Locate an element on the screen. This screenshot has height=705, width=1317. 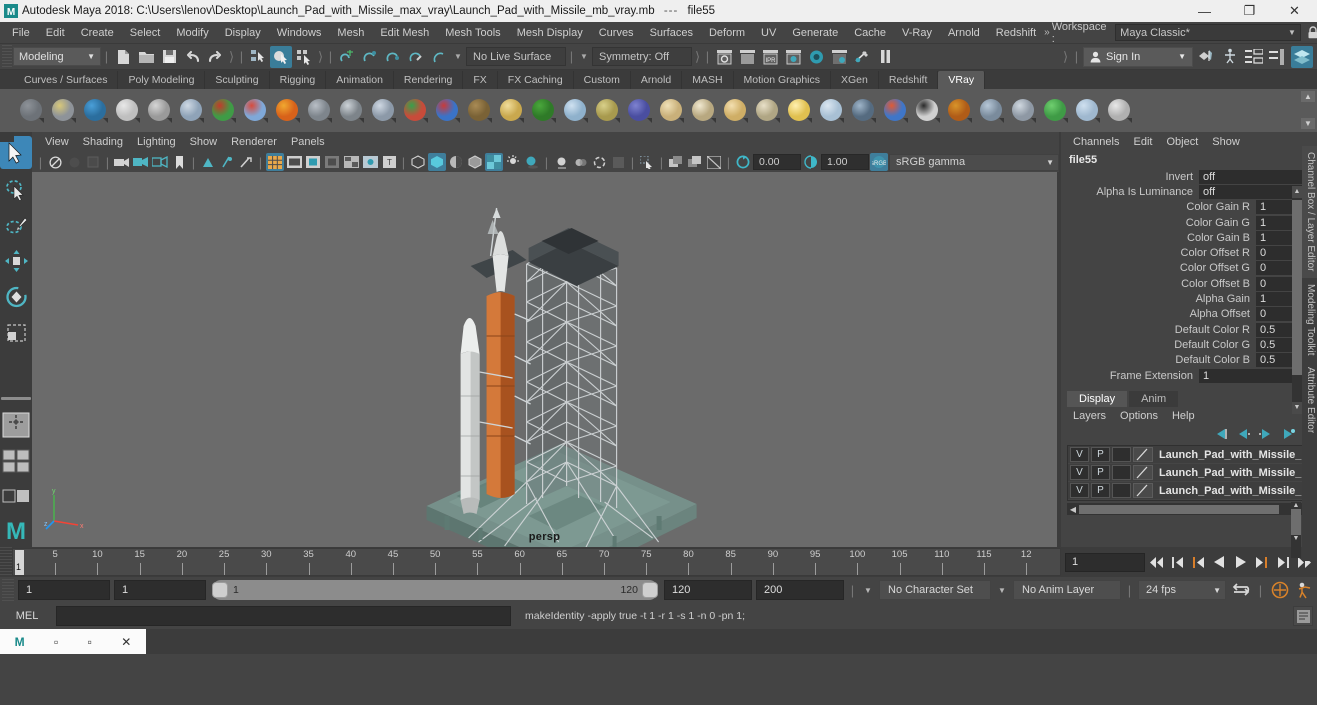
vray-volume-icon is located at coordinates (575, 111).